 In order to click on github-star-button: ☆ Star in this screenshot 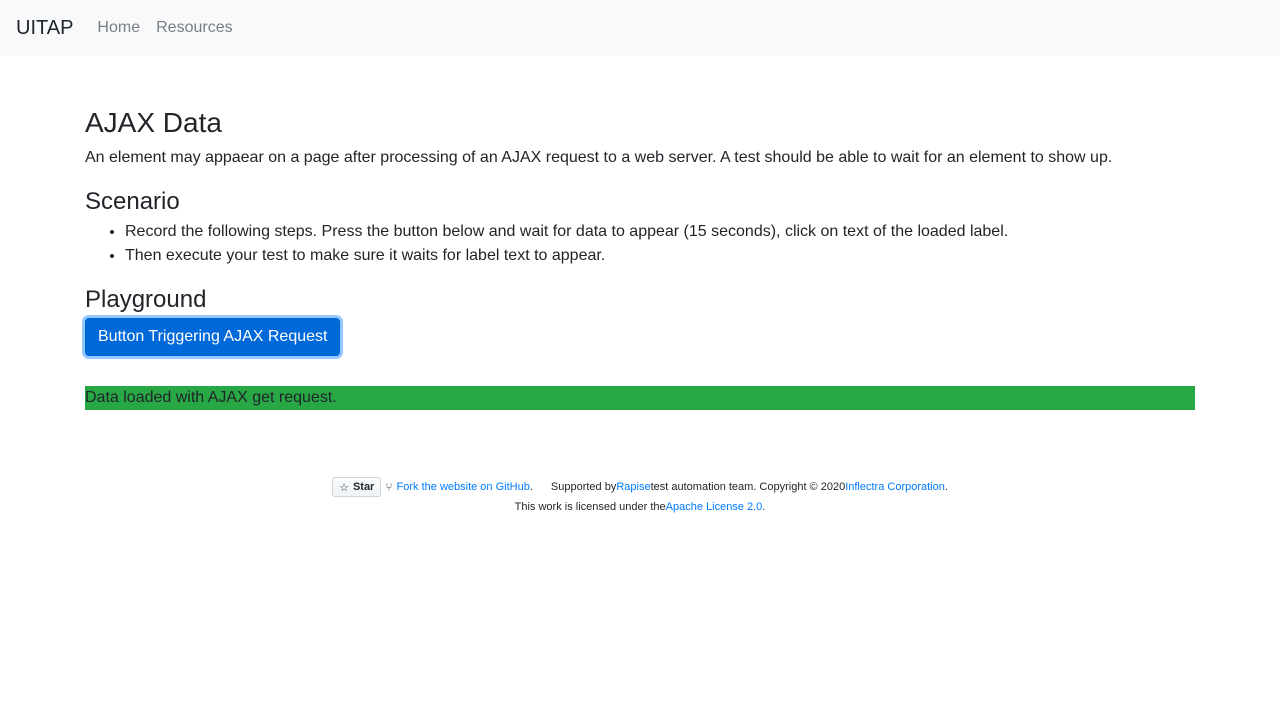, I will do `click(357, 487)`.